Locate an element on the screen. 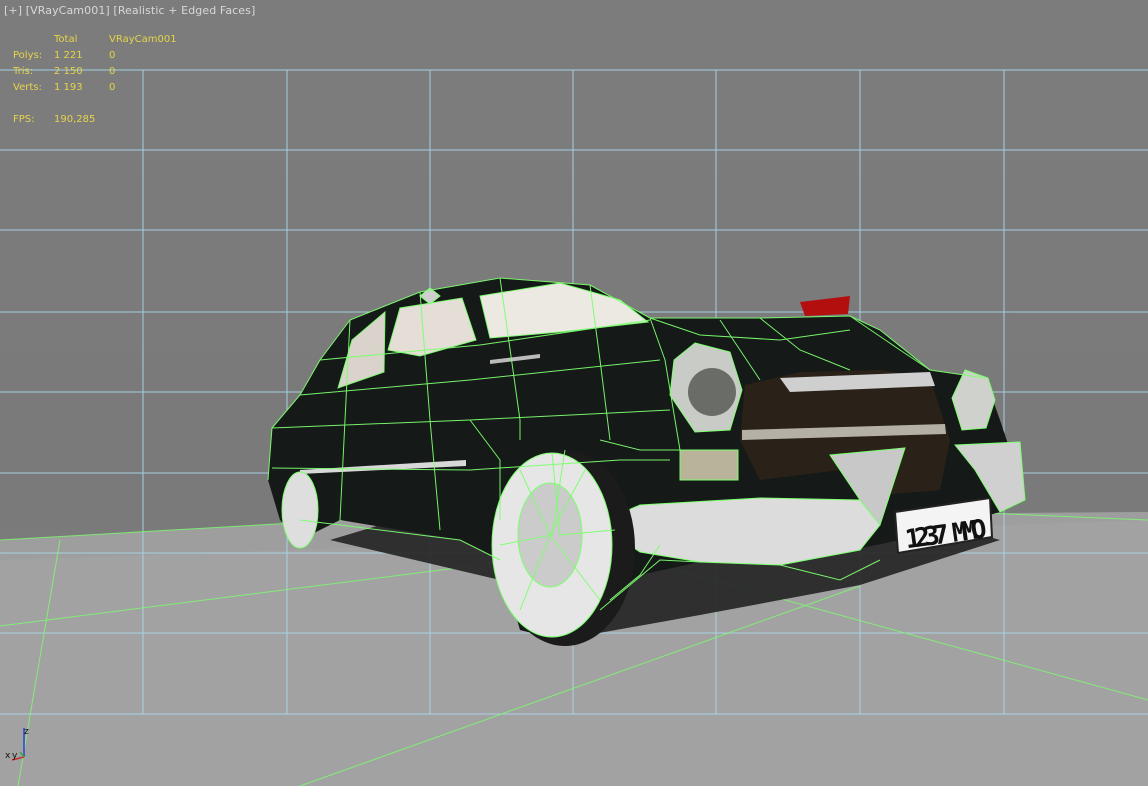 The width and height of the screenshot is (1148, 786). car-headlight-left-lens is located at coordinates (712, 392).